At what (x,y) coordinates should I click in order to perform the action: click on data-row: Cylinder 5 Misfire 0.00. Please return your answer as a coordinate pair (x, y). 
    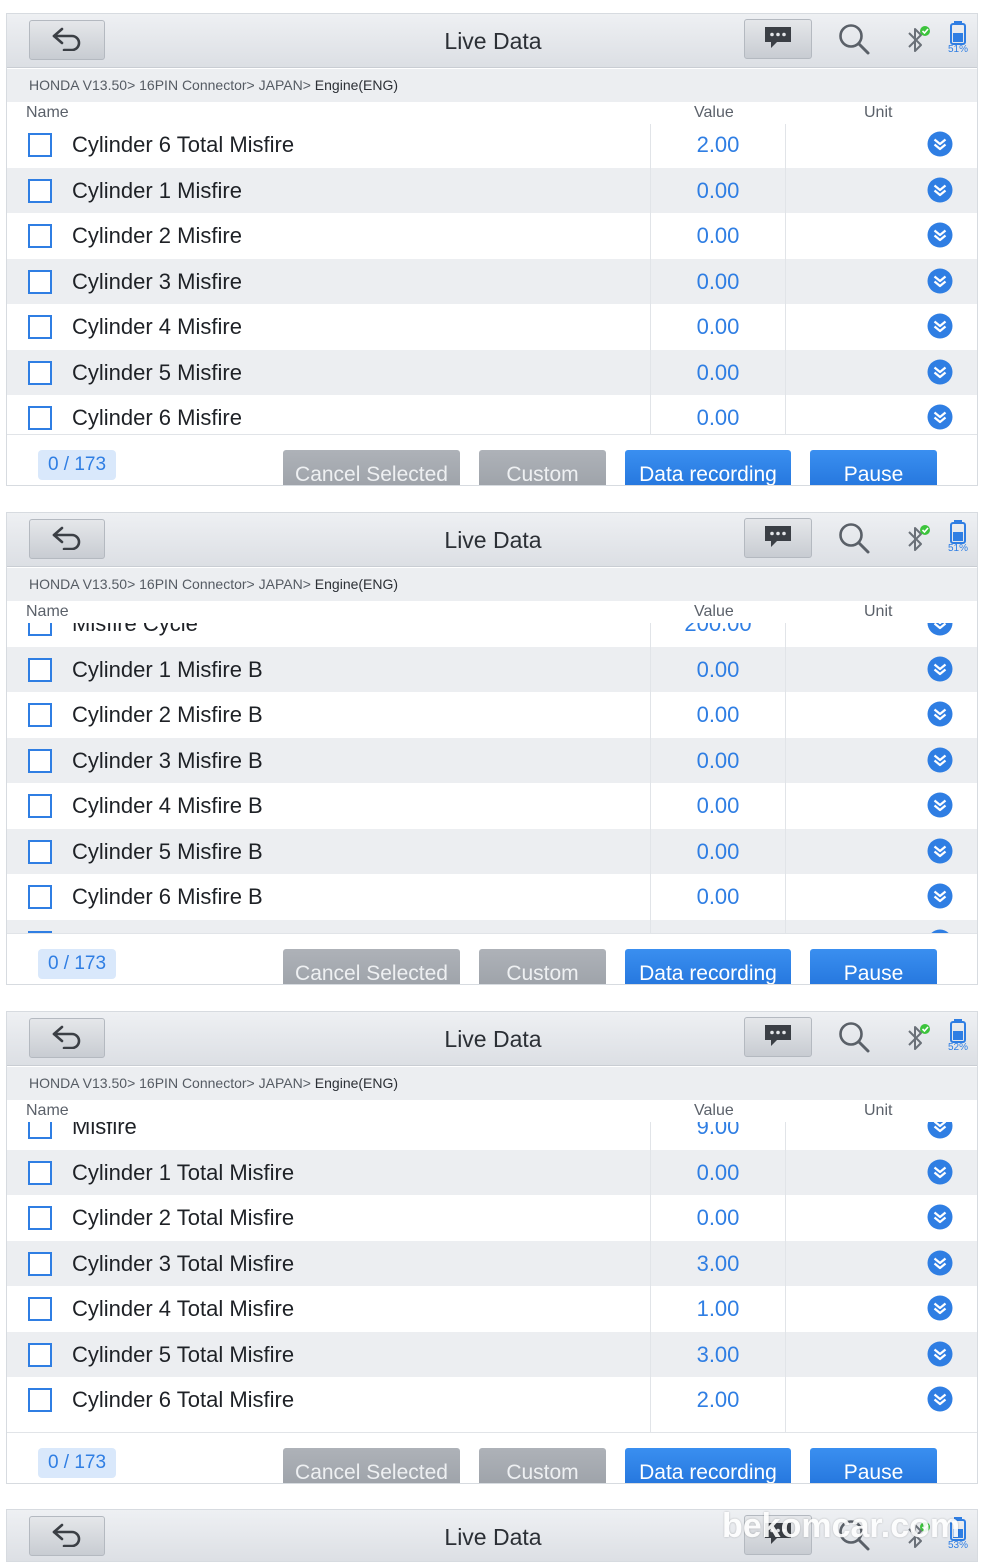
    Looking at the image, I should click on (492, 372).